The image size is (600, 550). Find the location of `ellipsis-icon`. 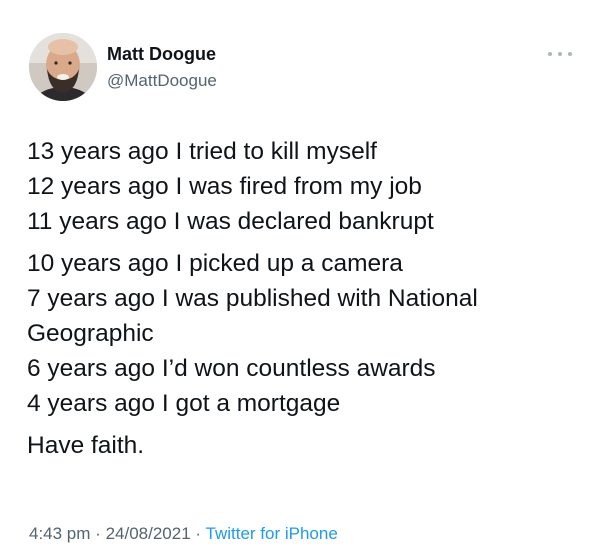

ellipsis-icon is located at coordinates (560, 54).